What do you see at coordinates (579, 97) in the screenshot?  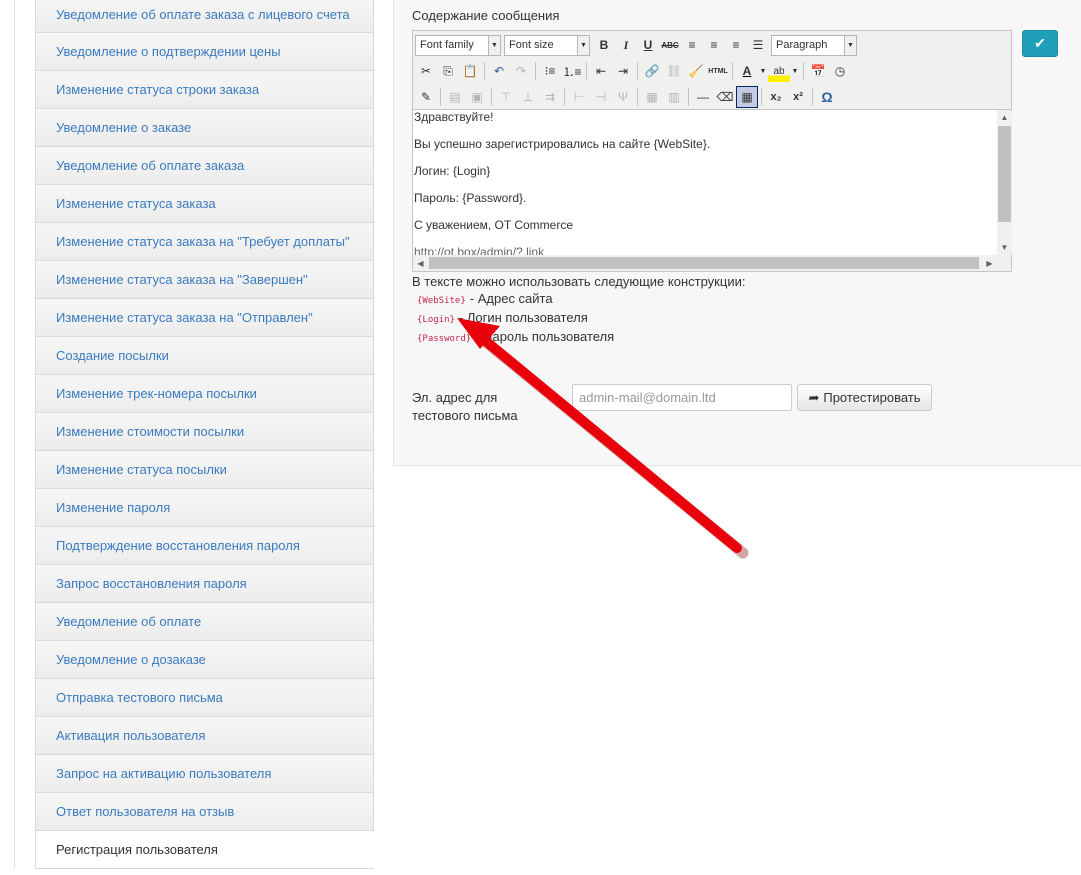 I see `insert-col-before-icon: ⊢` at bounding box center [579, 97].